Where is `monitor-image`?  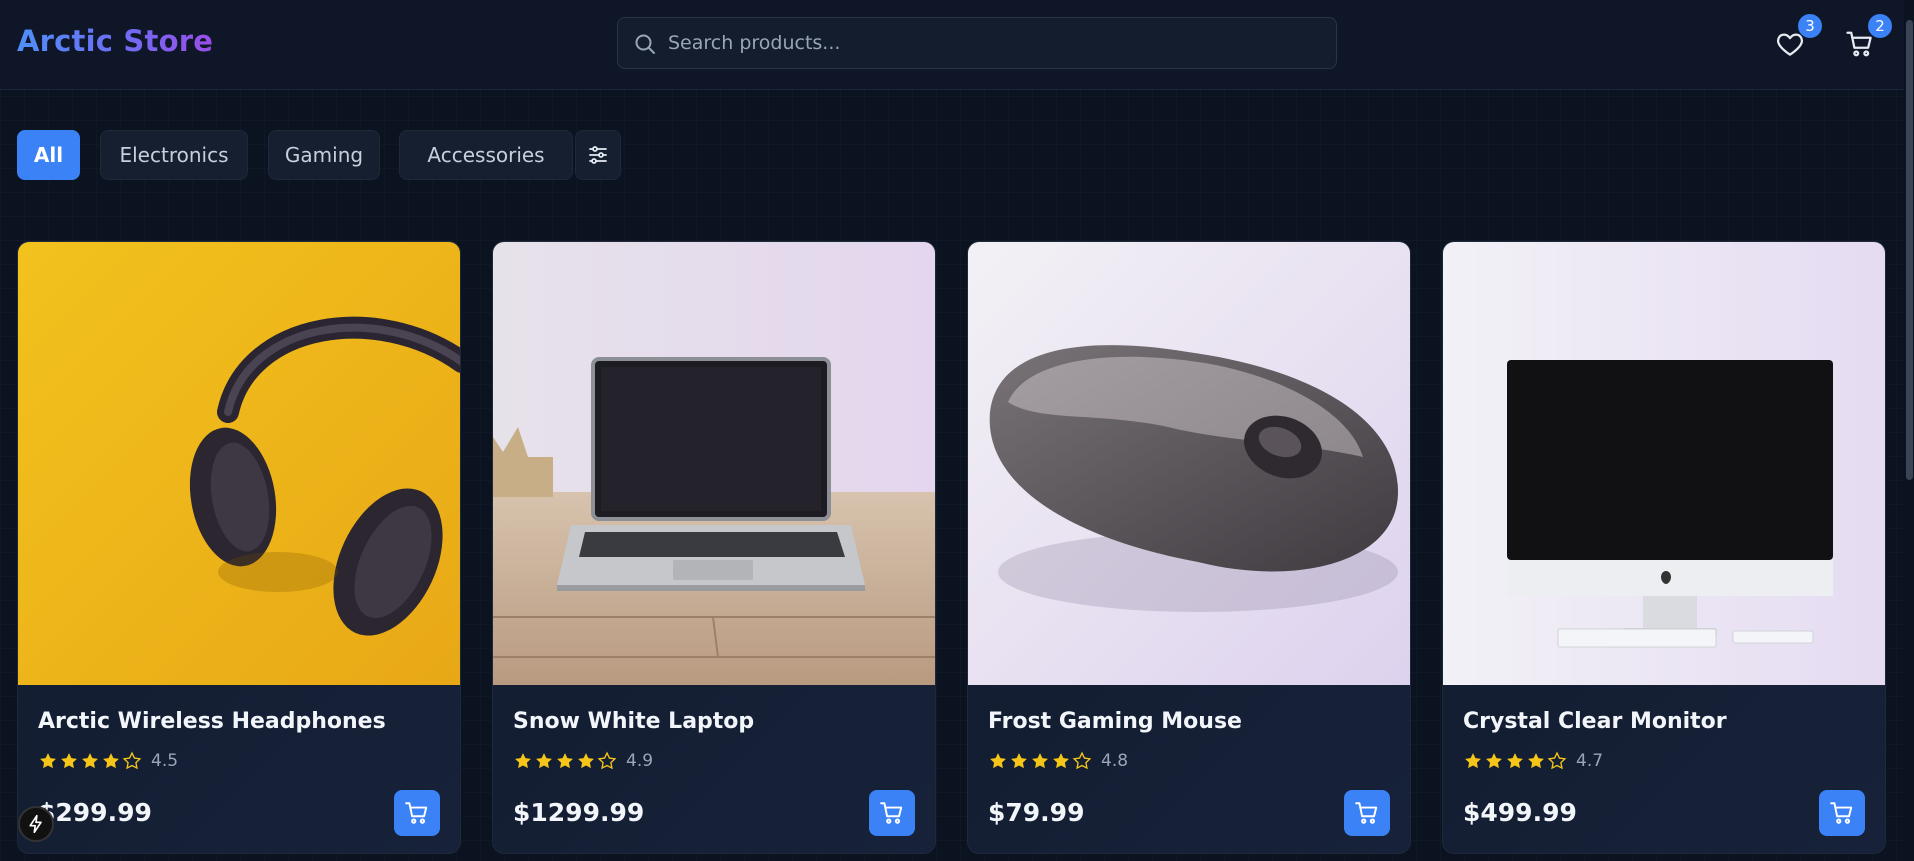
monitor-image is located at coordinates (1664, 463).